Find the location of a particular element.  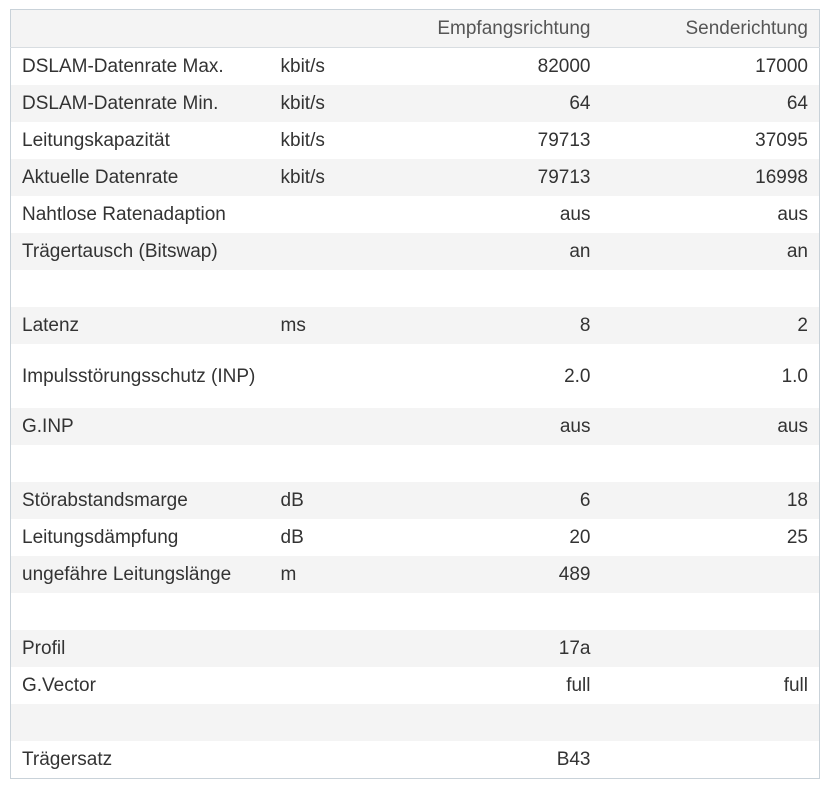

row-label: Trägertausch (Bitswap) is located at coordinates (140, 251).